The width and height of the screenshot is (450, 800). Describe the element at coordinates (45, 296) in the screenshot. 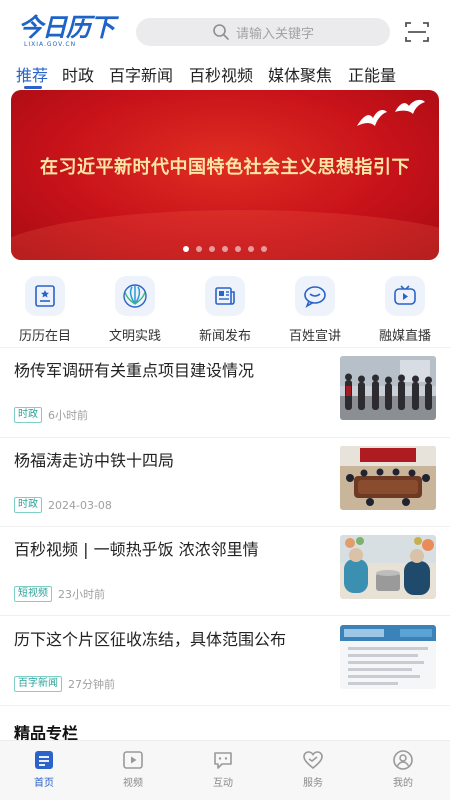

I see `photo-frame-icon` at that location.